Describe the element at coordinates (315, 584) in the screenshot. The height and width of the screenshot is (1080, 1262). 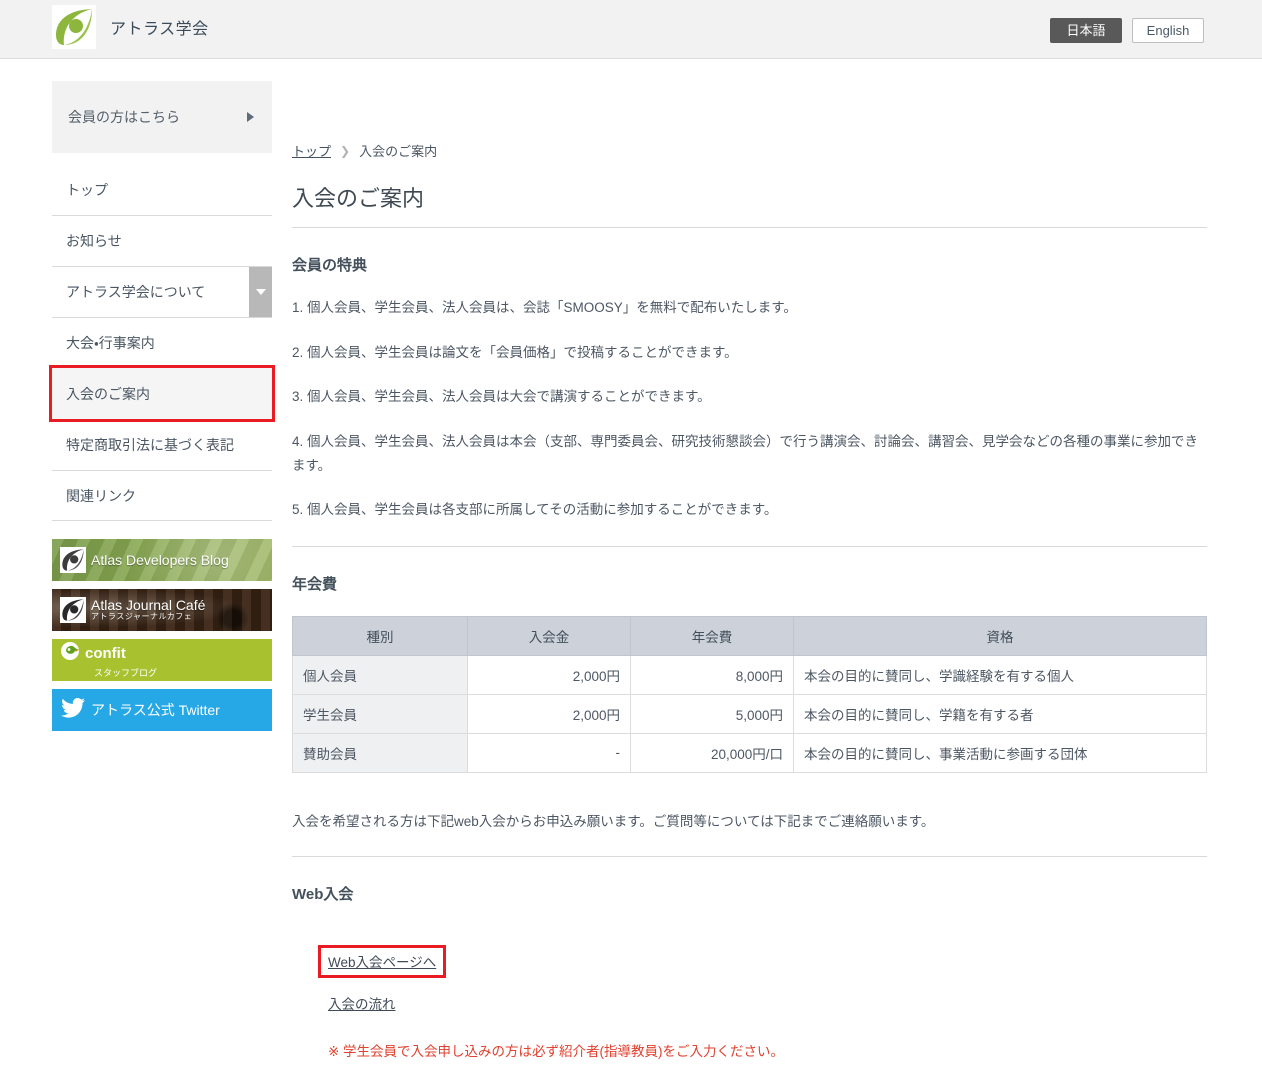
I see `fee-heading: 年会費` at that location.